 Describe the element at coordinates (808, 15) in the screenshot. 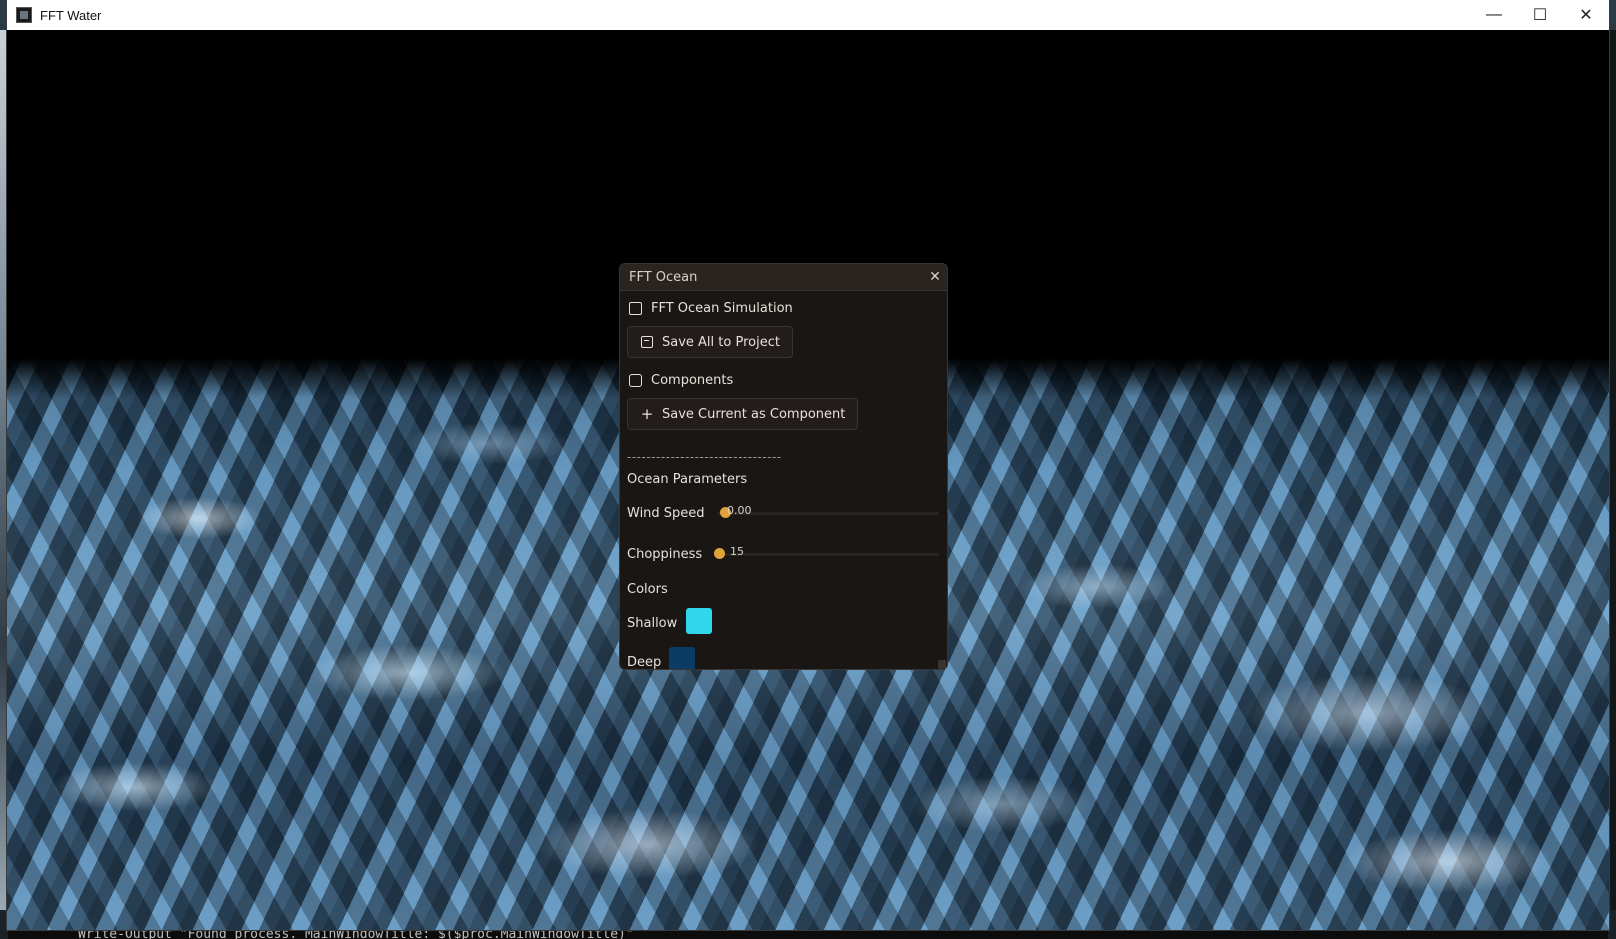

I see `title-bar: FFT Water — ☐ ✕` at that location.